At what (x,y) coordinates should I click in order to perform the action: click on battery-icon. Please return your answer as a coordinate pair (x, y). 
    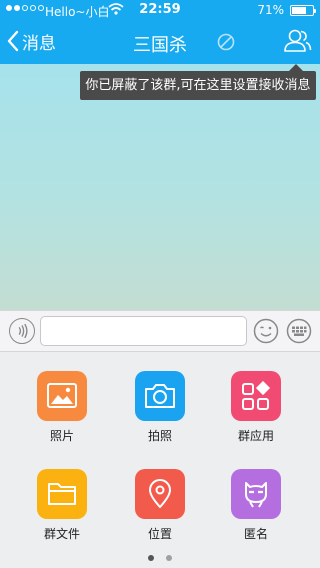
    Looking at the image, I should click on (303, 10).